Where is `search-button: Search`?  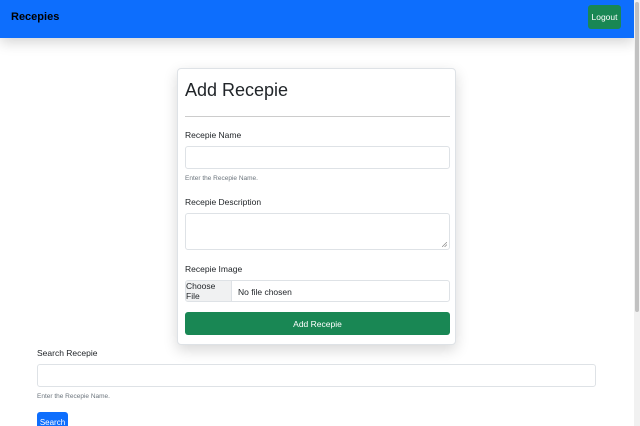 search-button: Search is located at coordinates (52, 419).